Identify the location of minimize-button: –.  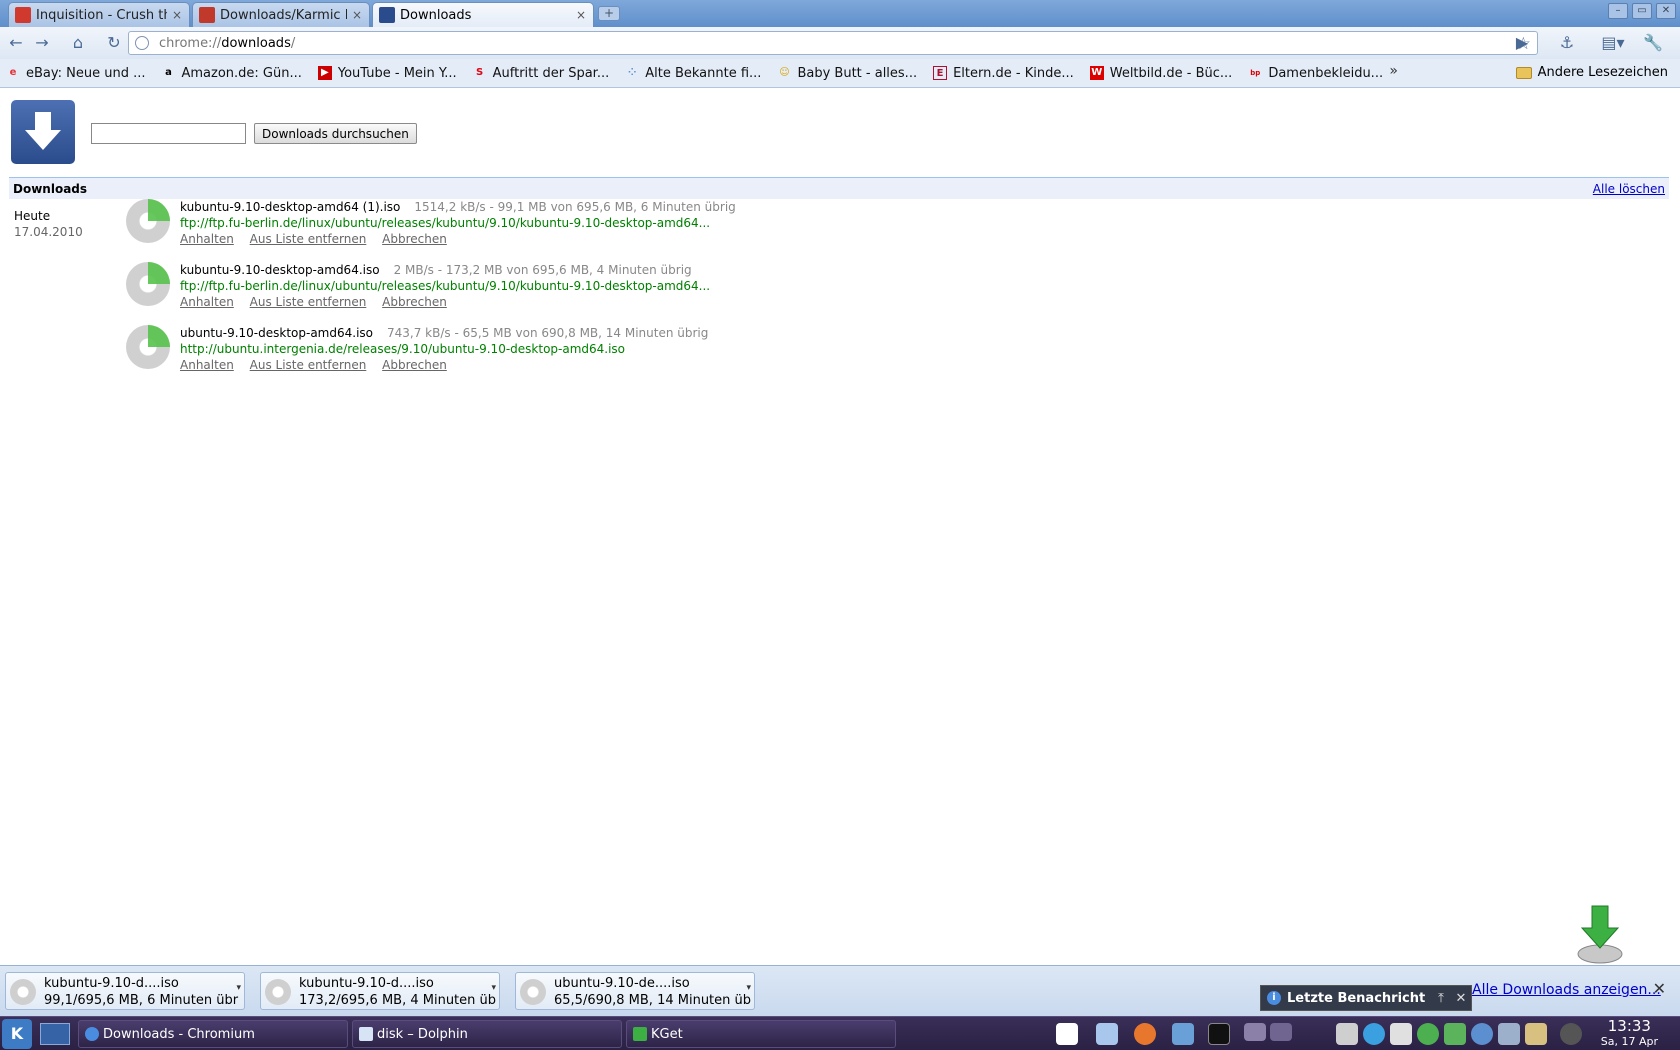
(1618, 11).